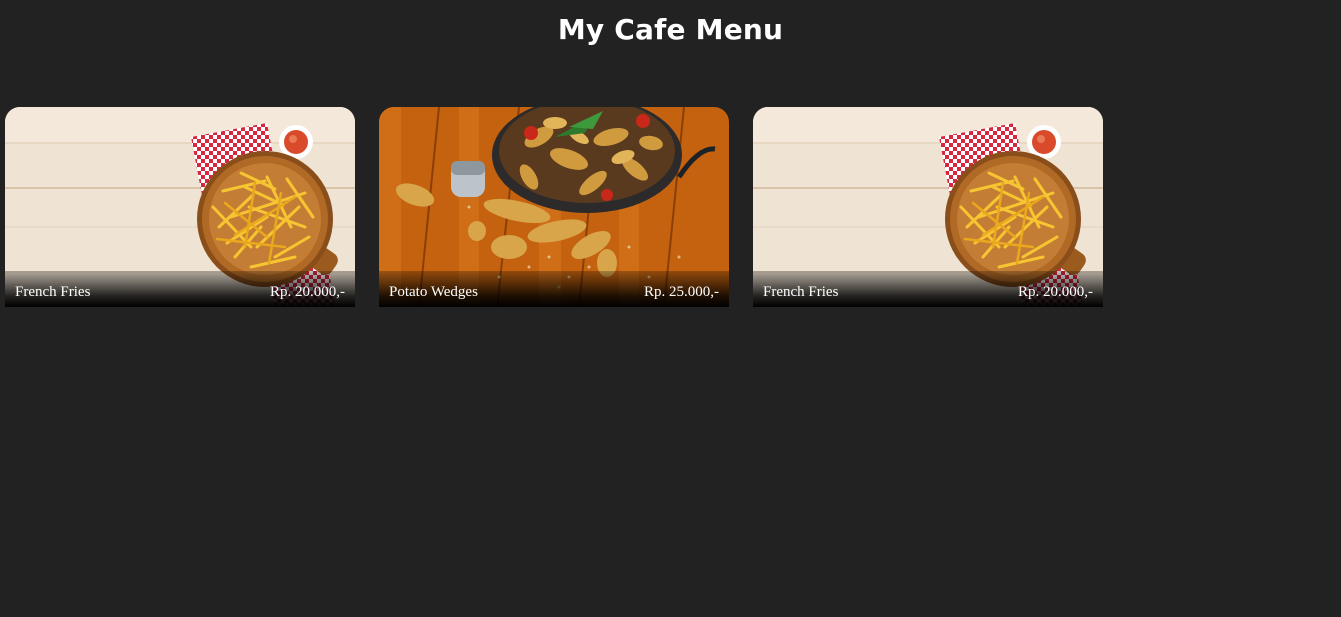 The height and width of the screenshot is (617, 1341). What do you see at coordinates (670, 29) in the screenshot?
I see `page-title: My Cafe Menu` at bounding box center [670, 29].